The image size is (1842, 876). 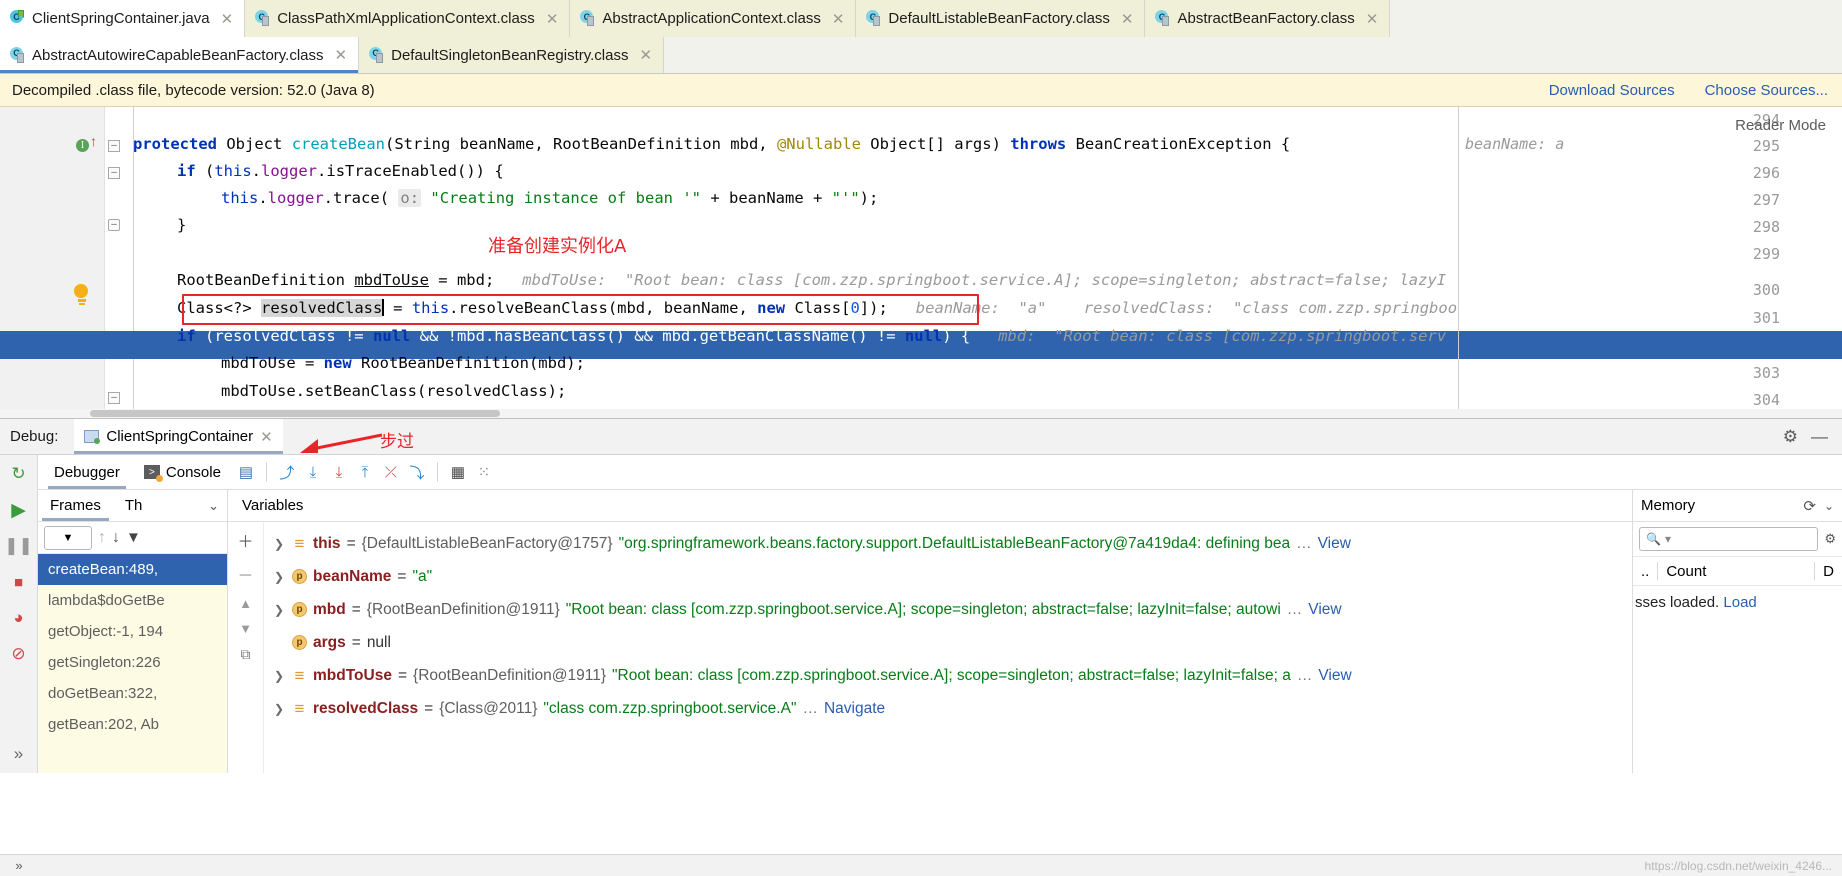 What do you see at coordinates (1828, 571) in the screenshot?
I see `memory-col-diff: D` at bounding box center [1828, 571].